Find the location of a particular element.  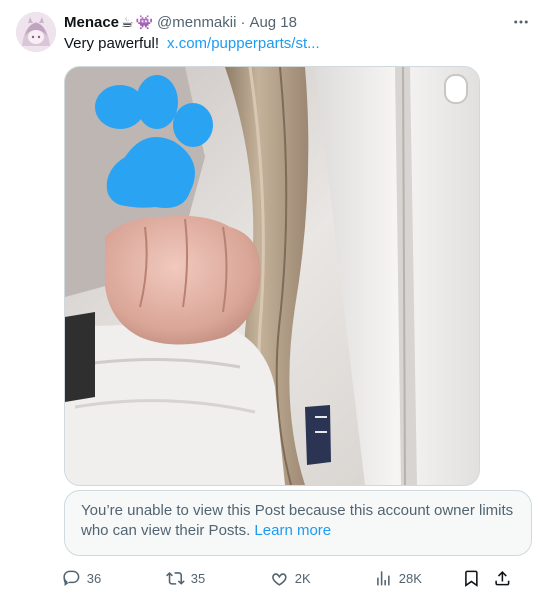

analytics-icon is located at coordinates (383, 578).